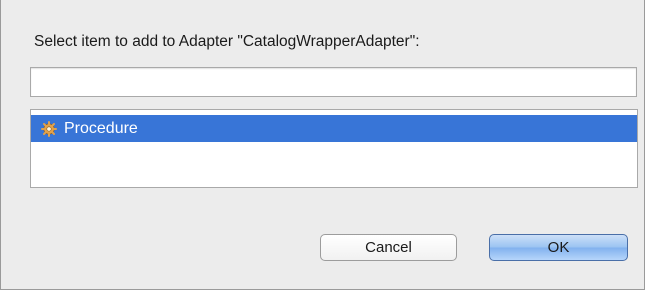  I want to click on list-item-label: Procedure, so click(101, 128).